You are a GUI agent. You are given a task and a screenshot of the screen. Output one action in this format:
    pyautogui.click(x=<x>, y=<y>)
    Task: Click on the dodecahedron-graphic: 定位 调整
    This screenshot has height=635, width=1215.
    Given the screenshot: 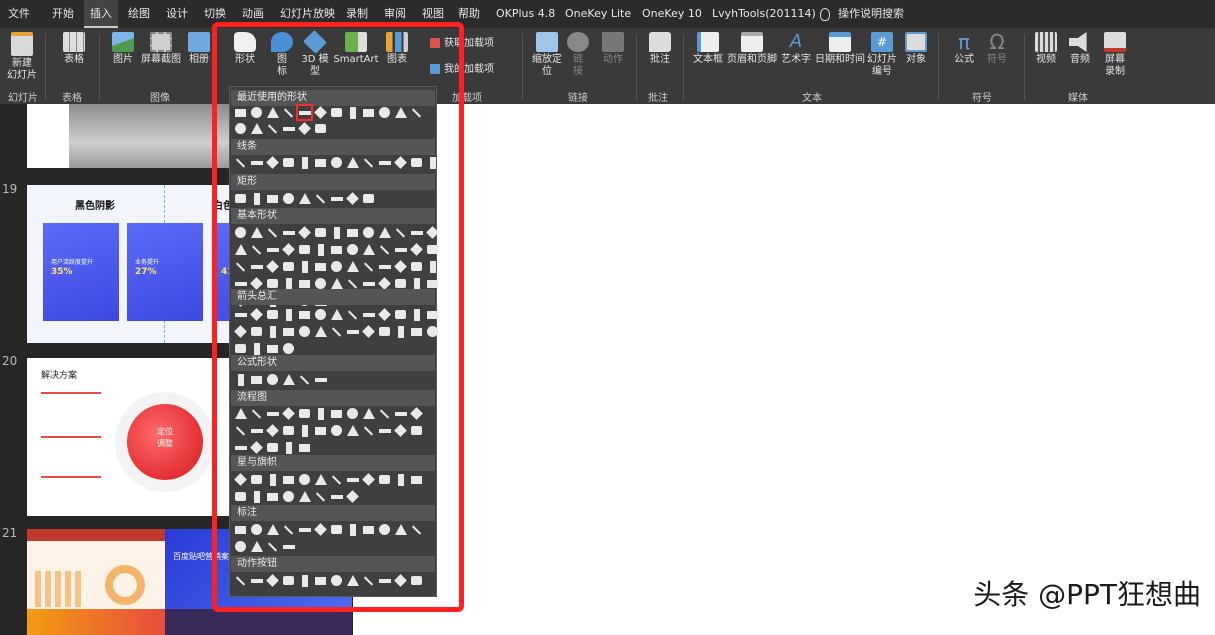 What is the action you would take?
    pyautogui.click(x=165, y=442)
    